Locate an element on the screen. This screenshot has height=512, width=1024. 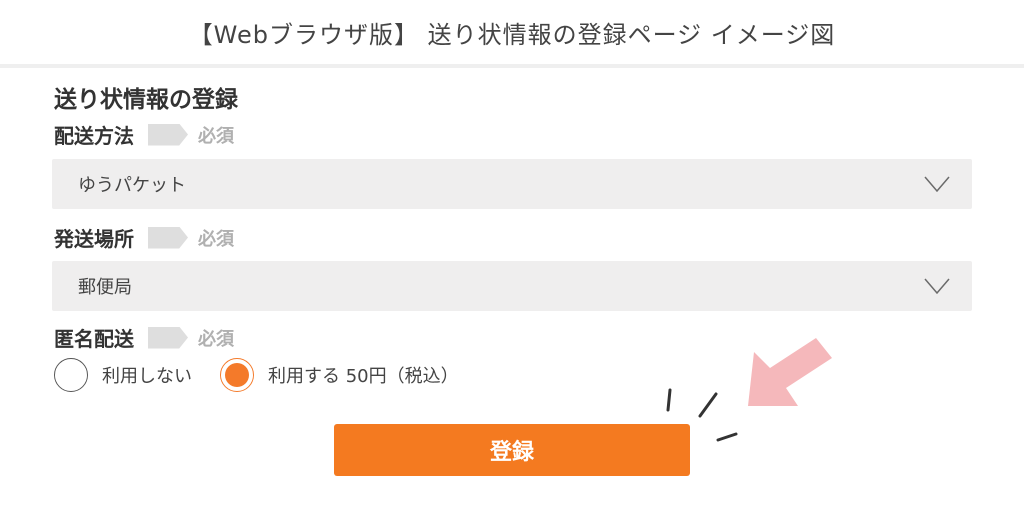
pointer-arrow-icon is located at coordinates (790, 372).